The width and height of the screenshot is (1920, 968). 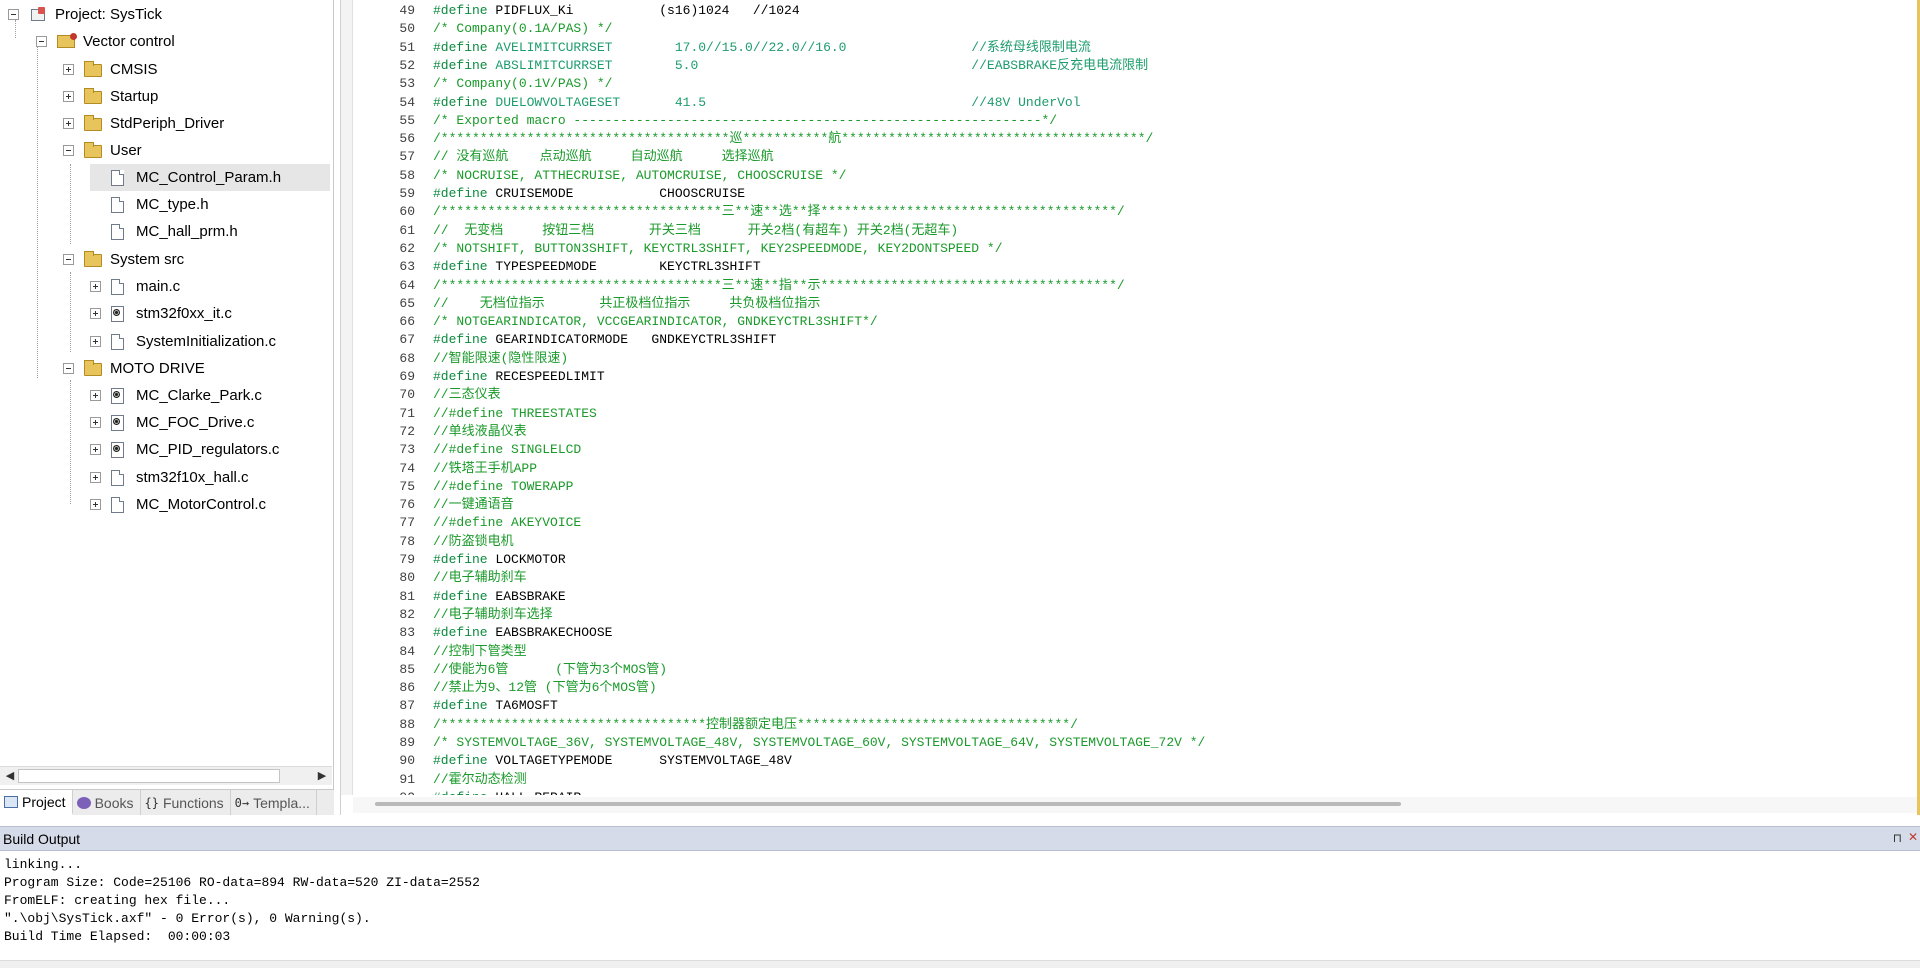 I want to click on code-line: 78 //防盗锁电机, so click(x=433, y=542).